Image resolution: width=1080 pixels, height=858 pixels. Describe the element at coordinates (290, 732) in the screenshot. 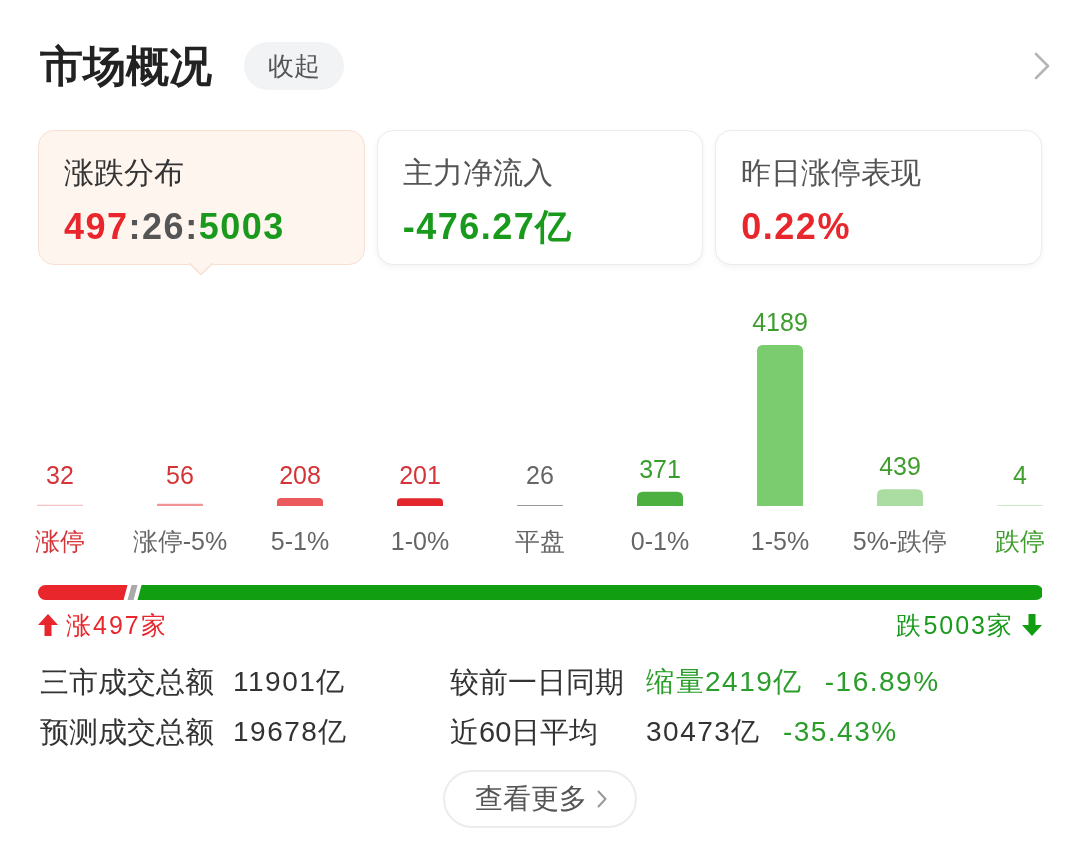

I see `stat-value: 19678亿` at that location.